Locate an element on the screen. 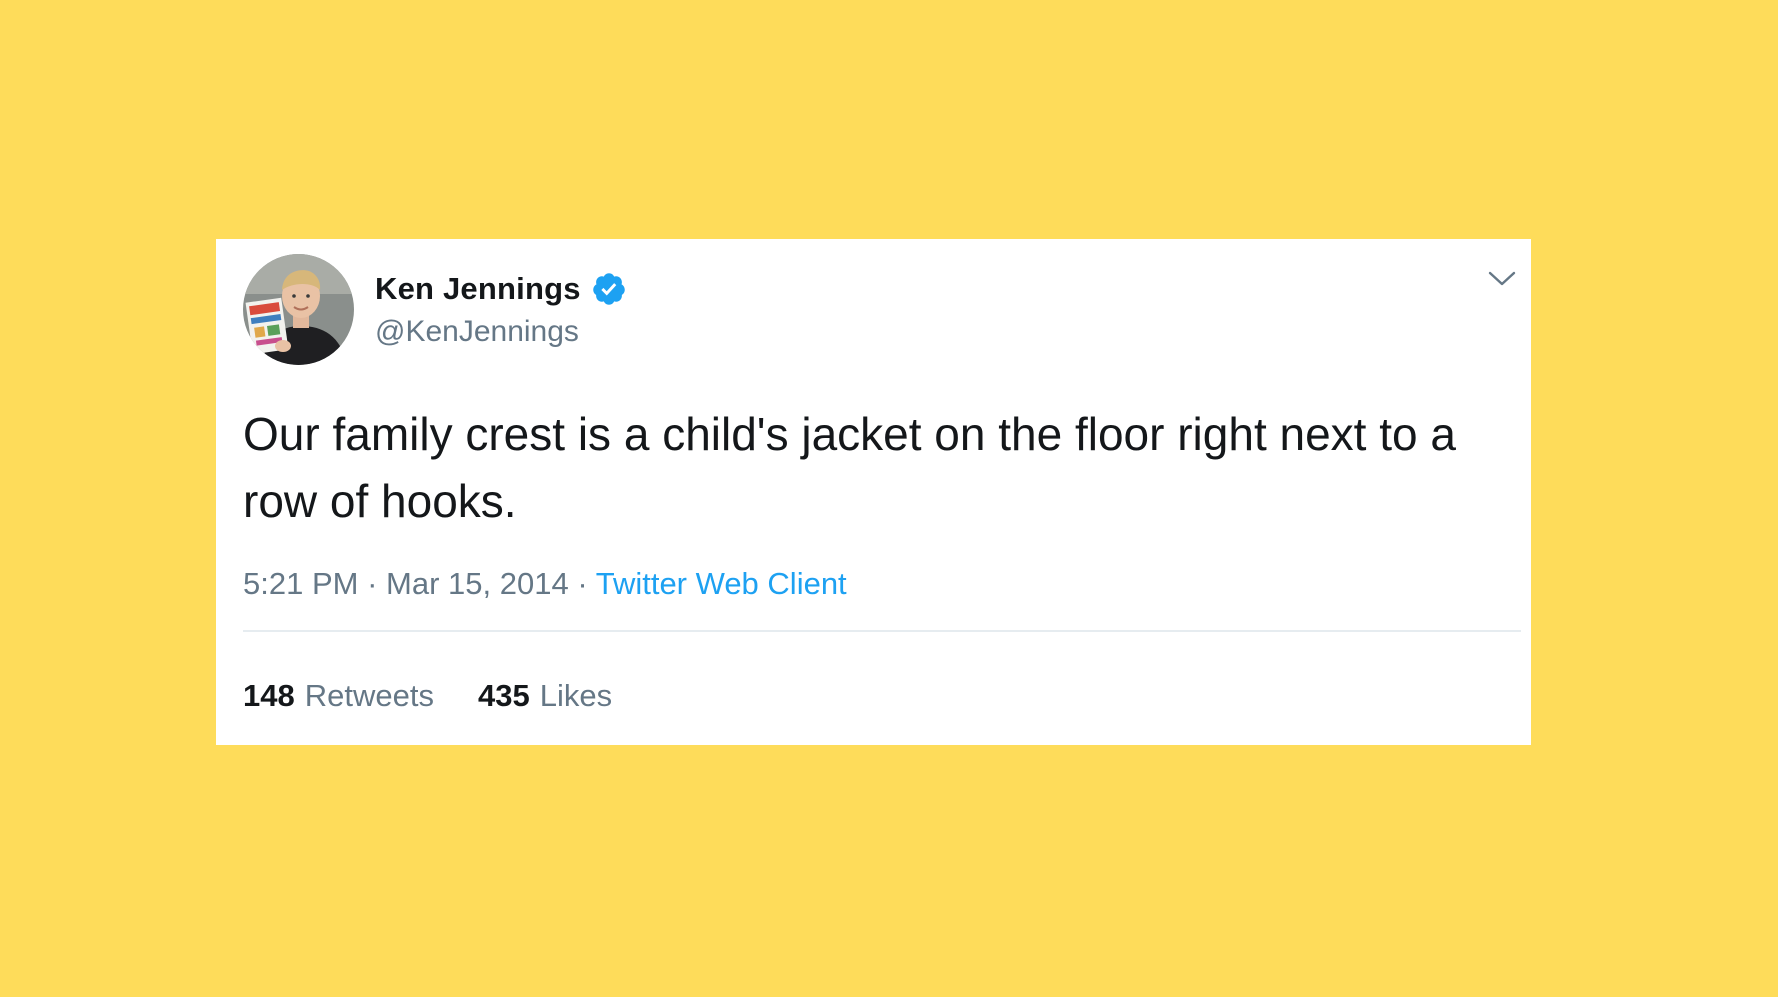 This screenshot has height=997, width=1778. tweet-stats: 148 Retweets 435 Likes is located at coordinates (427, 696).